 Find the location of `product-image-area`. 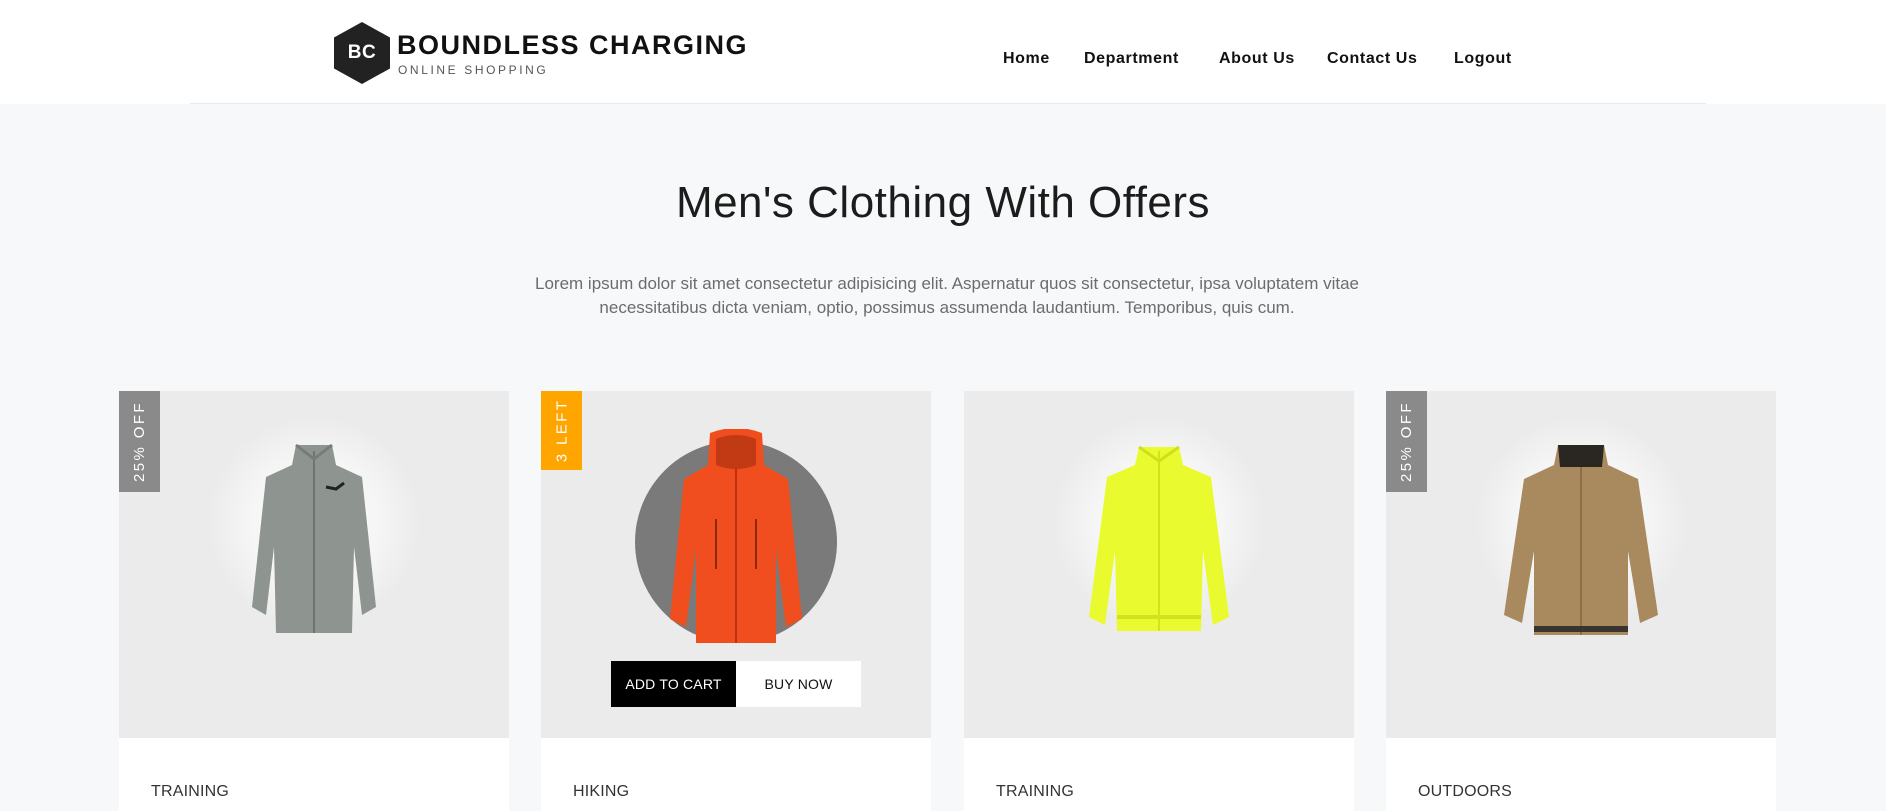

product-image-area is located at coordinates (1159, 564).